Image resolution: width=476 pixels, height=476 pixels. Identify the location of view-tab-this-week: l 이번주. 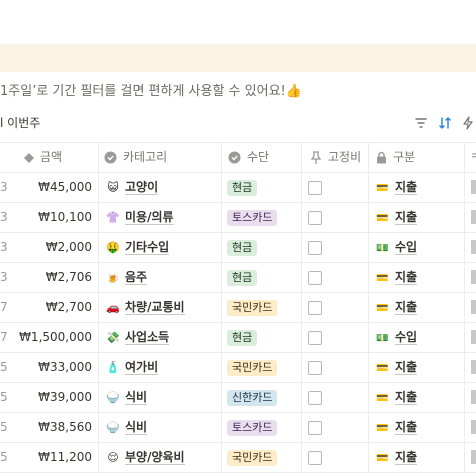
(20, 123).